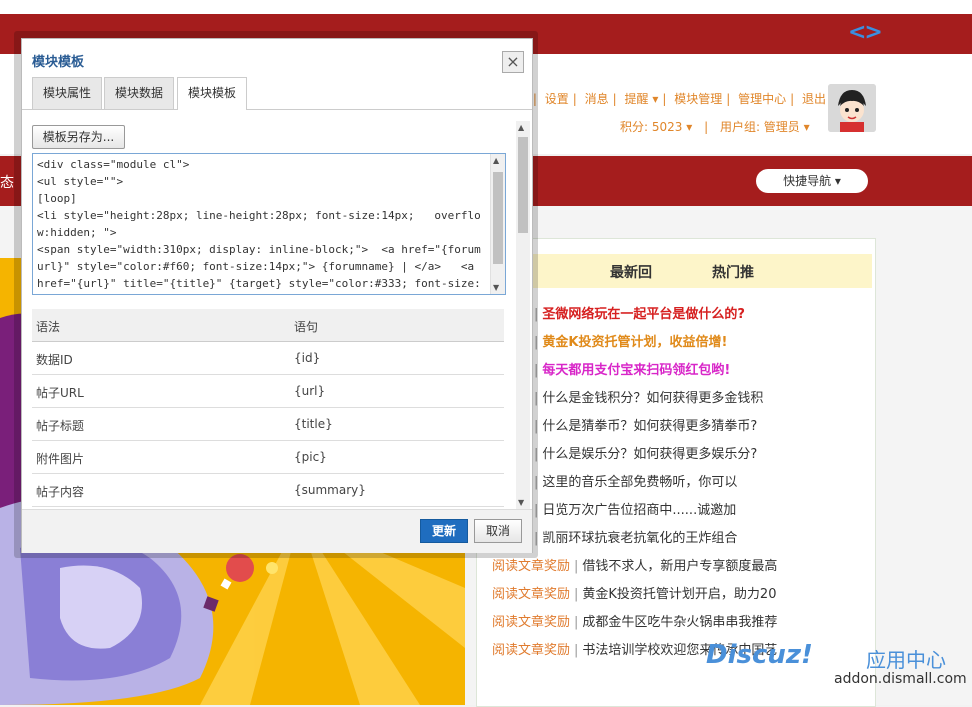  I want to click on nav-item-partial: 态, so click(7, 182).